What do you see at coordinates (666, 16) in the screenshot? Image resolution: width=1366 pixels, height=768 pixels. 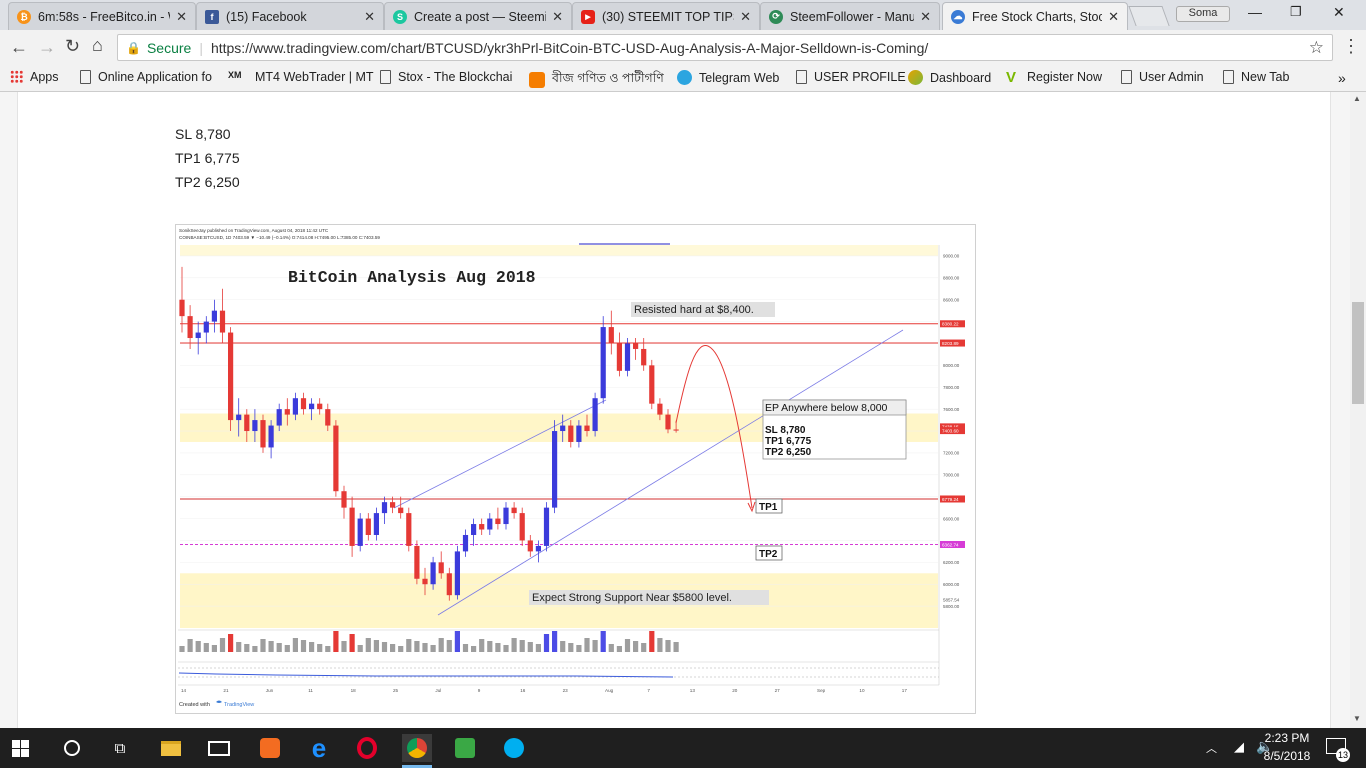 I see `tab-youtube: ▶ (30) STEEMIT TOP TIPS - ✕` at bounding box center [666, 16].